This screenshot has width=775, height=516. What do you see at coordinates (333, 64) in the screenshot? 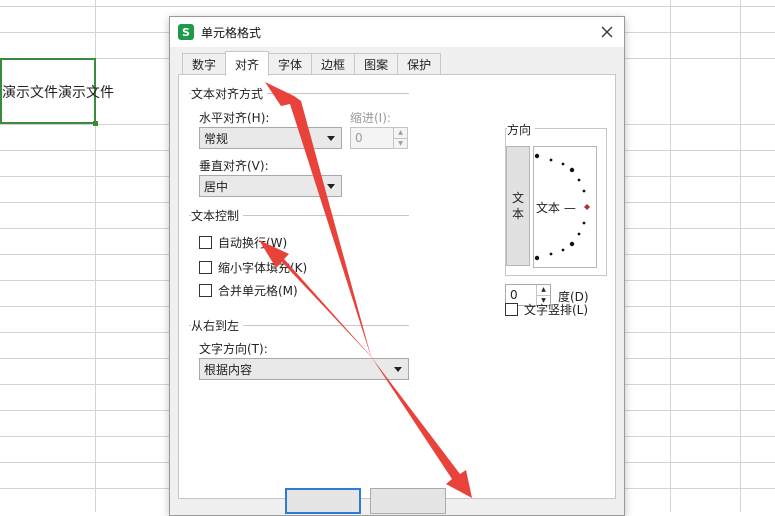
I see `tab-border: 边框` at bounding box center [333, 64].